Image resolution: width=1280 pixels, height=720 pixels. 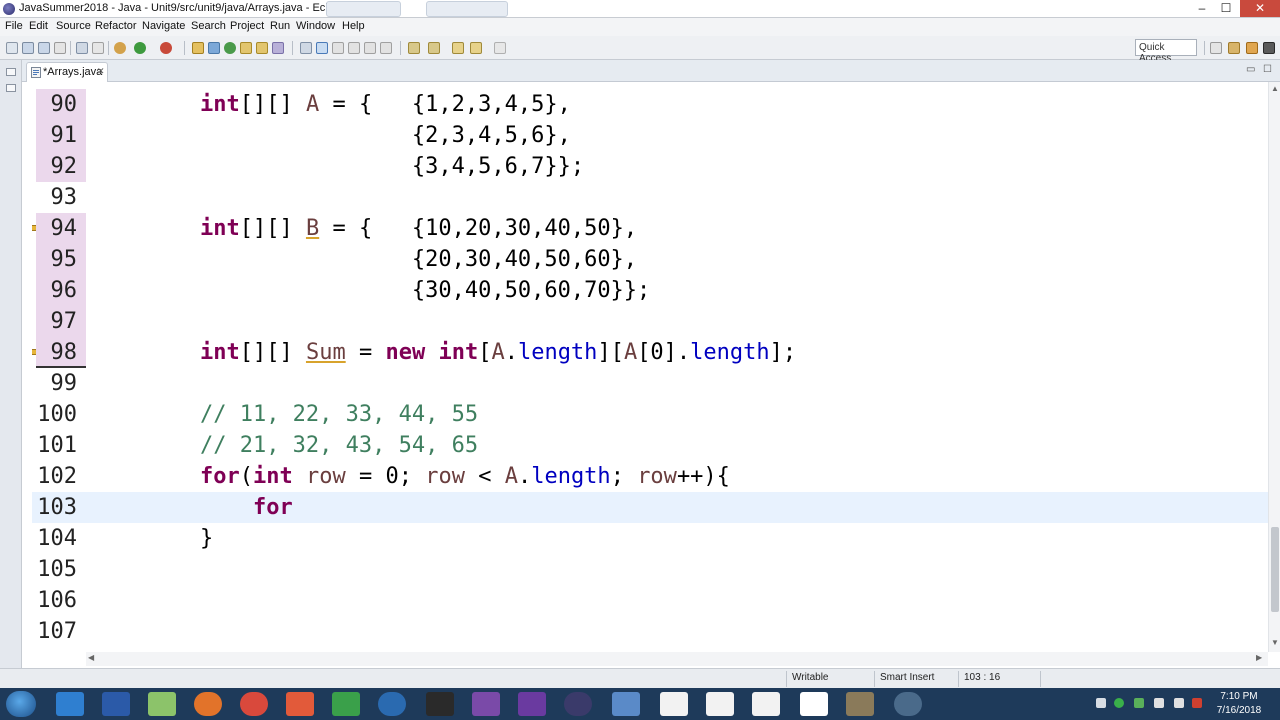 What do you see at coordinates (650, 321) in the screenshot?
I see `code-line: 97` at bounding box center [650, 321].